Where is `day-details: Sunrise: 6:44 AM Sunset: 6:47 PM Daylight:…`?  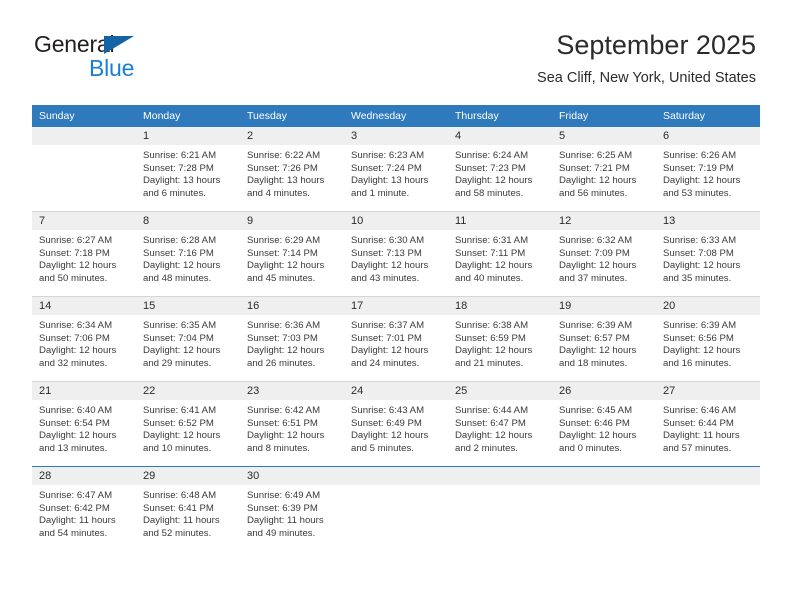
day-details: Sunrise: 6:44 AM Sunset: 6:47 PM Daylight:… is located at coordinates (500, 427).